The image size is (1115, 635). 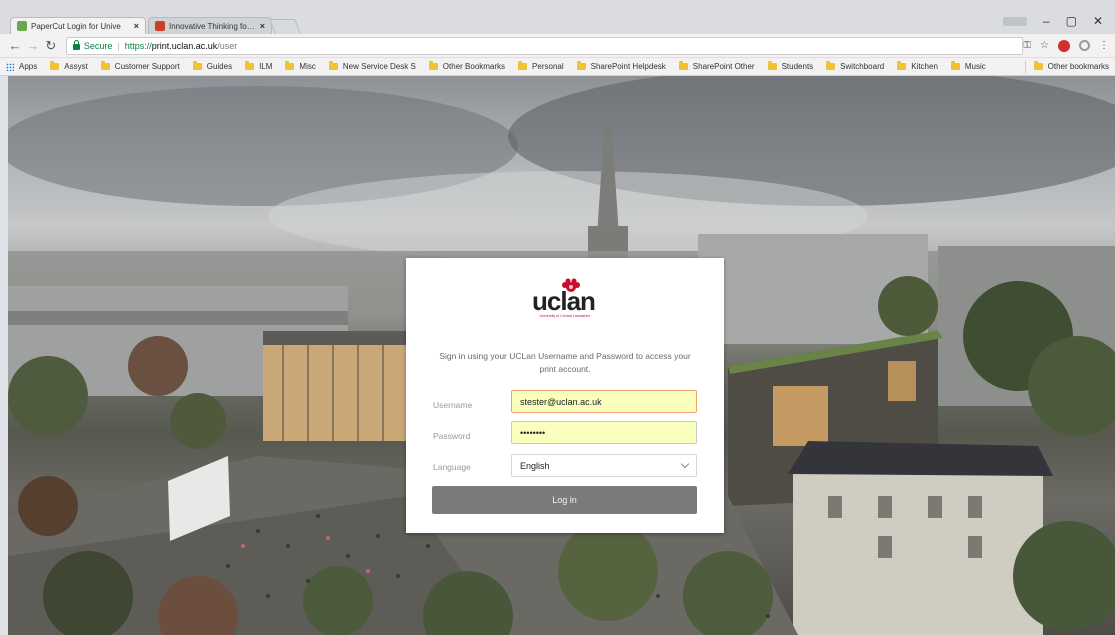 What do you see at coordinates (98, 45) in the screenshot?
I see `secure-label: Secure` at bounding box center [98, 45].